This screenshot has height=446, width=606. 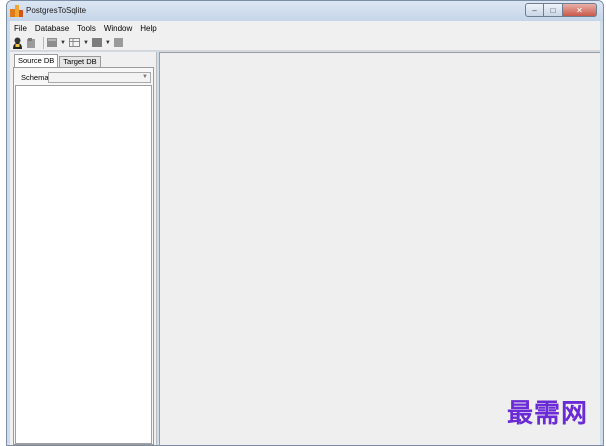 What do you see at coordinates (580, 10) in the screenshot?
I see `close-button: ✕` at bounding box center [580, 10].